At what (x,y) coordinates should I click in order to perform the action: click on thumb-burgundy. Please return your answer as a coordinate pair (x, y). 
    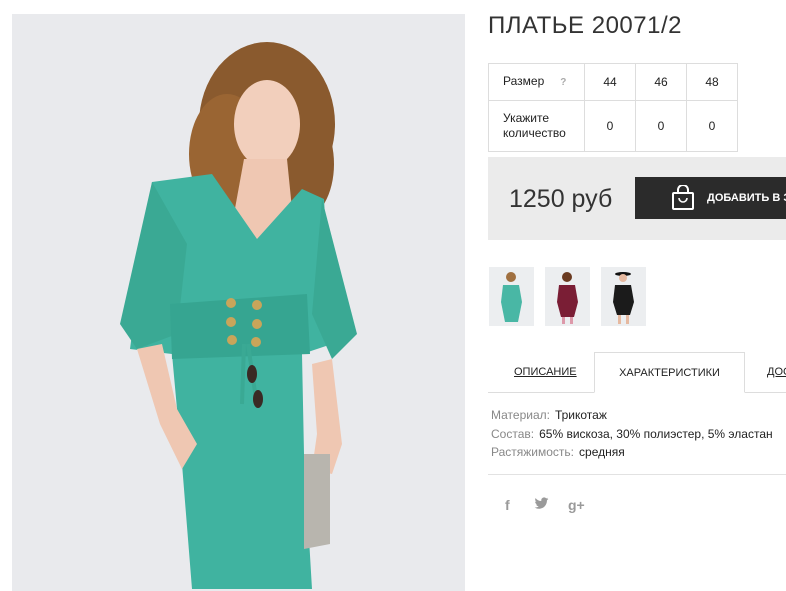
    Looking at the image, I should click on (567, 296).